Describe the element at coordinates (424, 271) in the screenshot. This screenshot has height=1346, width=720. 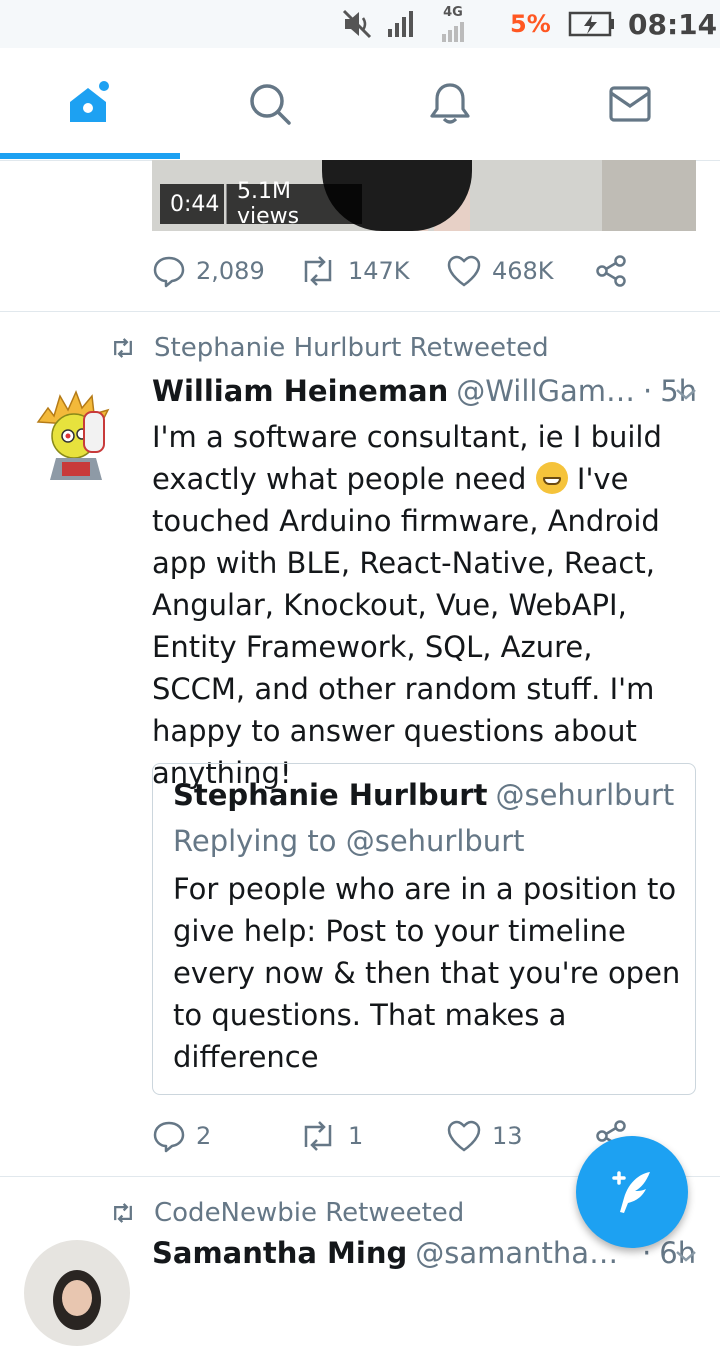
I see `tweet-actions: 2,089 147K 468K` at that location.